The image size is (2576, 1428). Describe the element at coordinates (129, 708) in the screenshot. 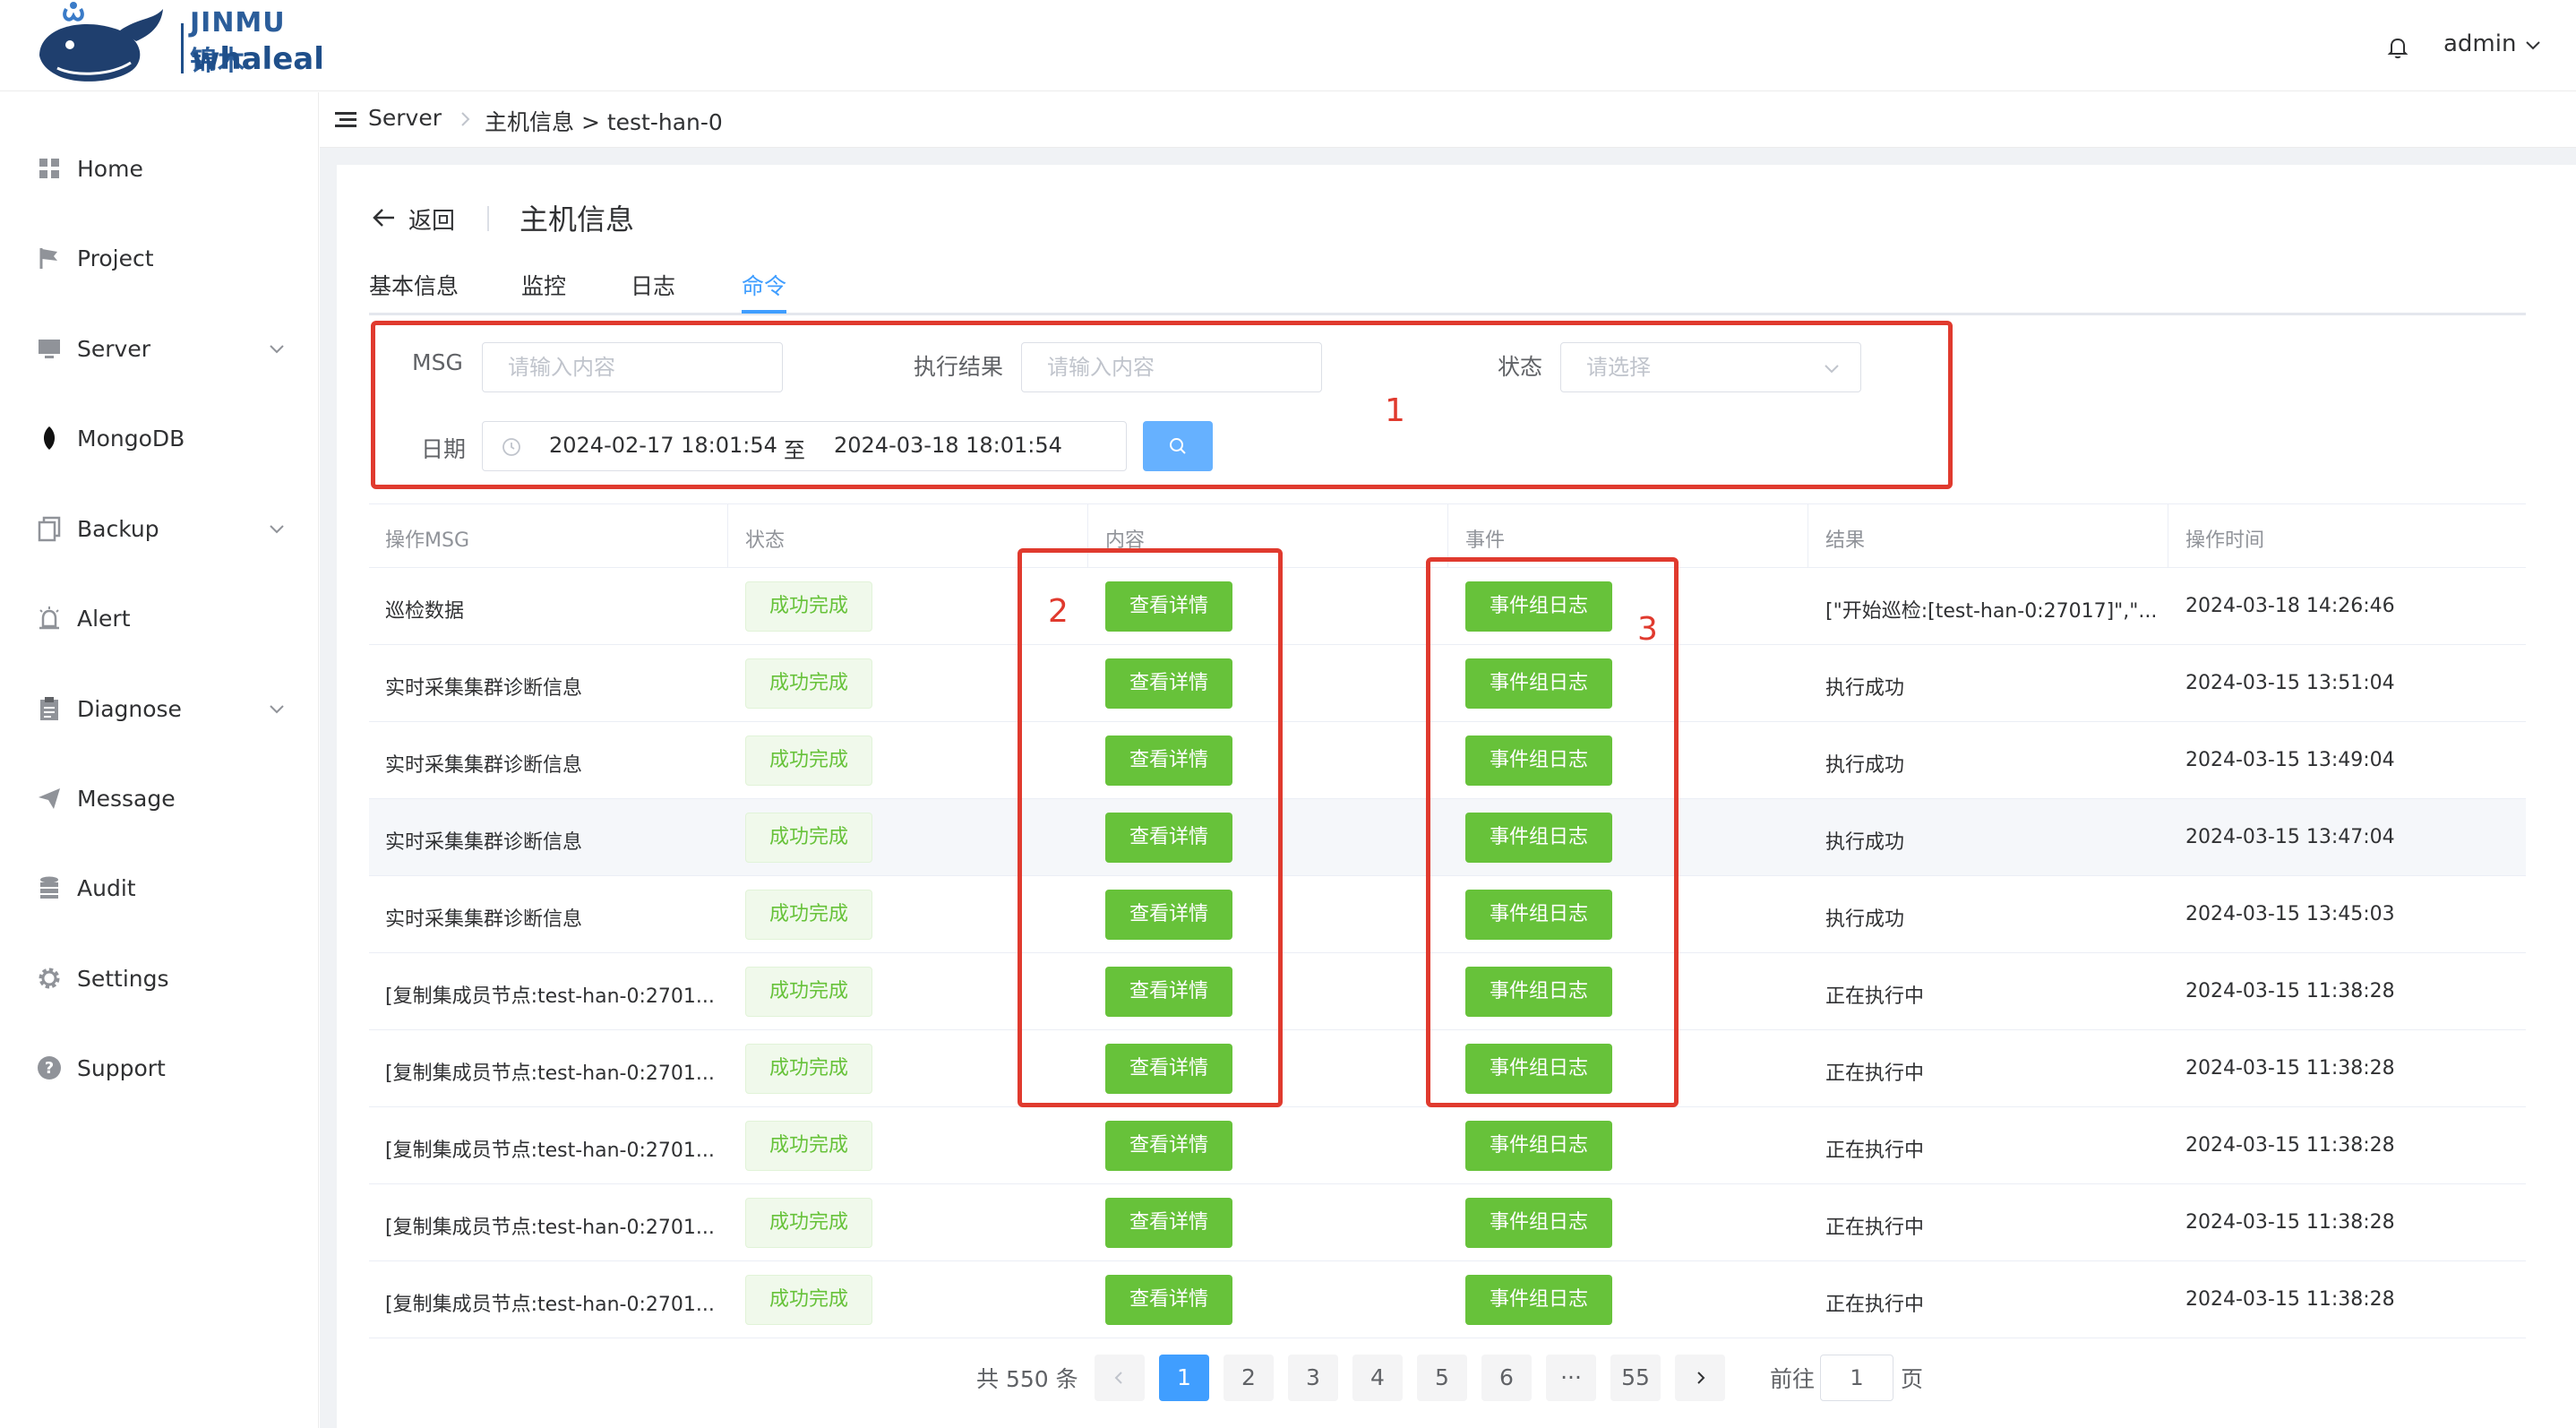

I see `sidebar-item-label: Diagnose` at that location.